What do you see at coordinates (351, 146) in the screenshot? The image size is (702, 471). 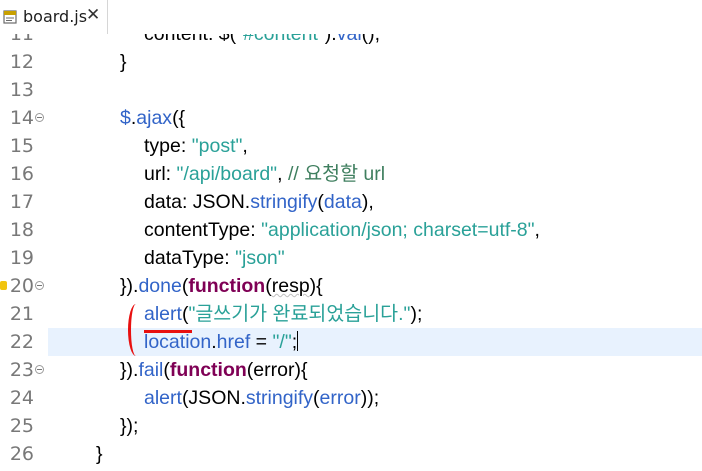 I see `code-line: 15 type: "post",` at bounding box center [351, 146].